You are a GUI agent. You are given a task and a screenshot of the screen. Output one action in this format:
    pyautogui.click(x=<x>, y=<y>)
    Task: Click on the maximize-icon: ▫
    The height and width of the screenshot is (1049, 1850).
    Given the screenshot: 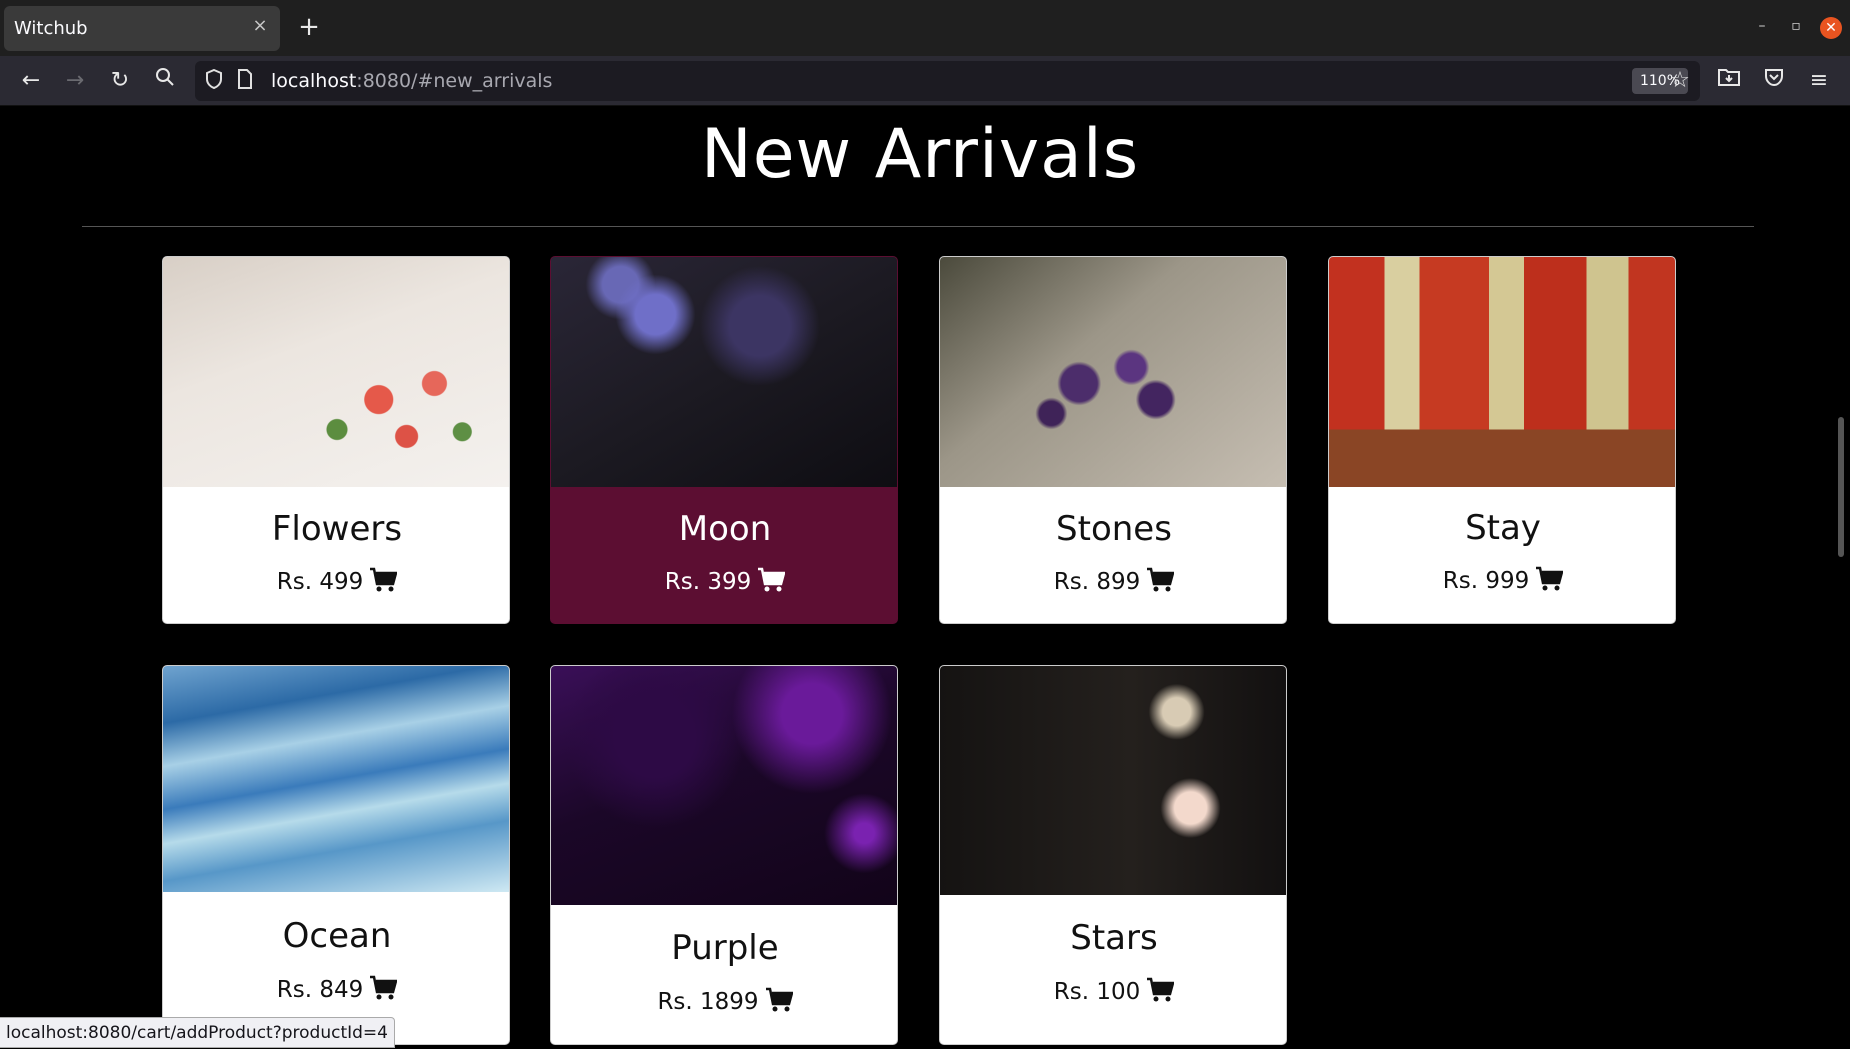 What is the action you would take?
    pyautogui.click(x=1796, y=26)
    